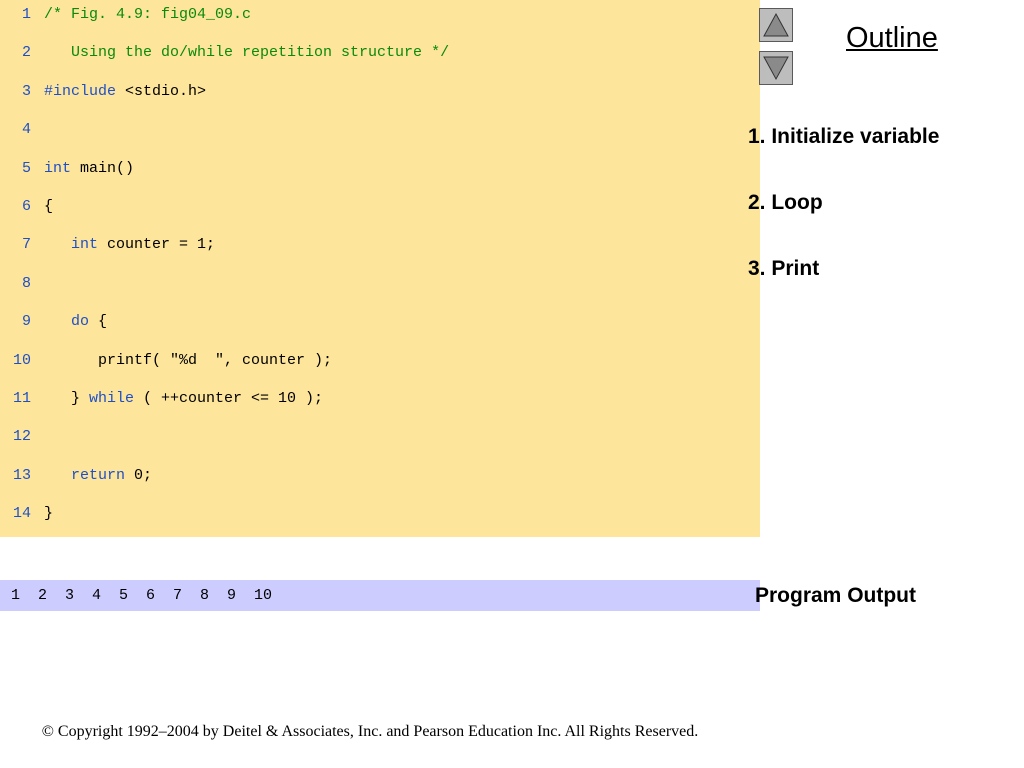 This screenshot has height=768, width=1024. Describe the element at coordinates (26, 14) in the screenshot. I see `line-number: 1` at that location.